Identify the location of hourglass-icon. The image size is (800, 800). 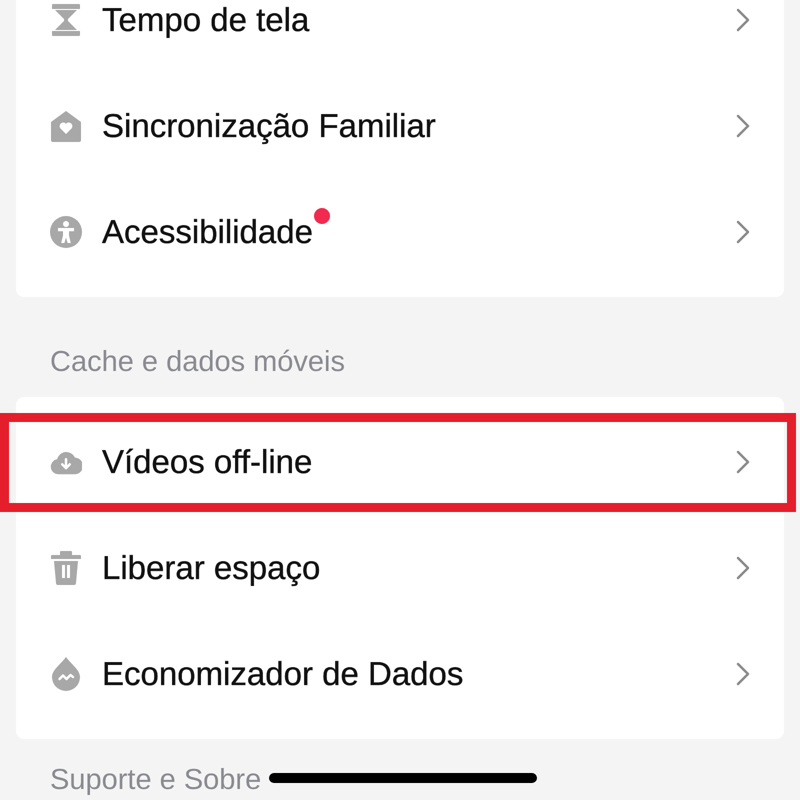
(66, 20).